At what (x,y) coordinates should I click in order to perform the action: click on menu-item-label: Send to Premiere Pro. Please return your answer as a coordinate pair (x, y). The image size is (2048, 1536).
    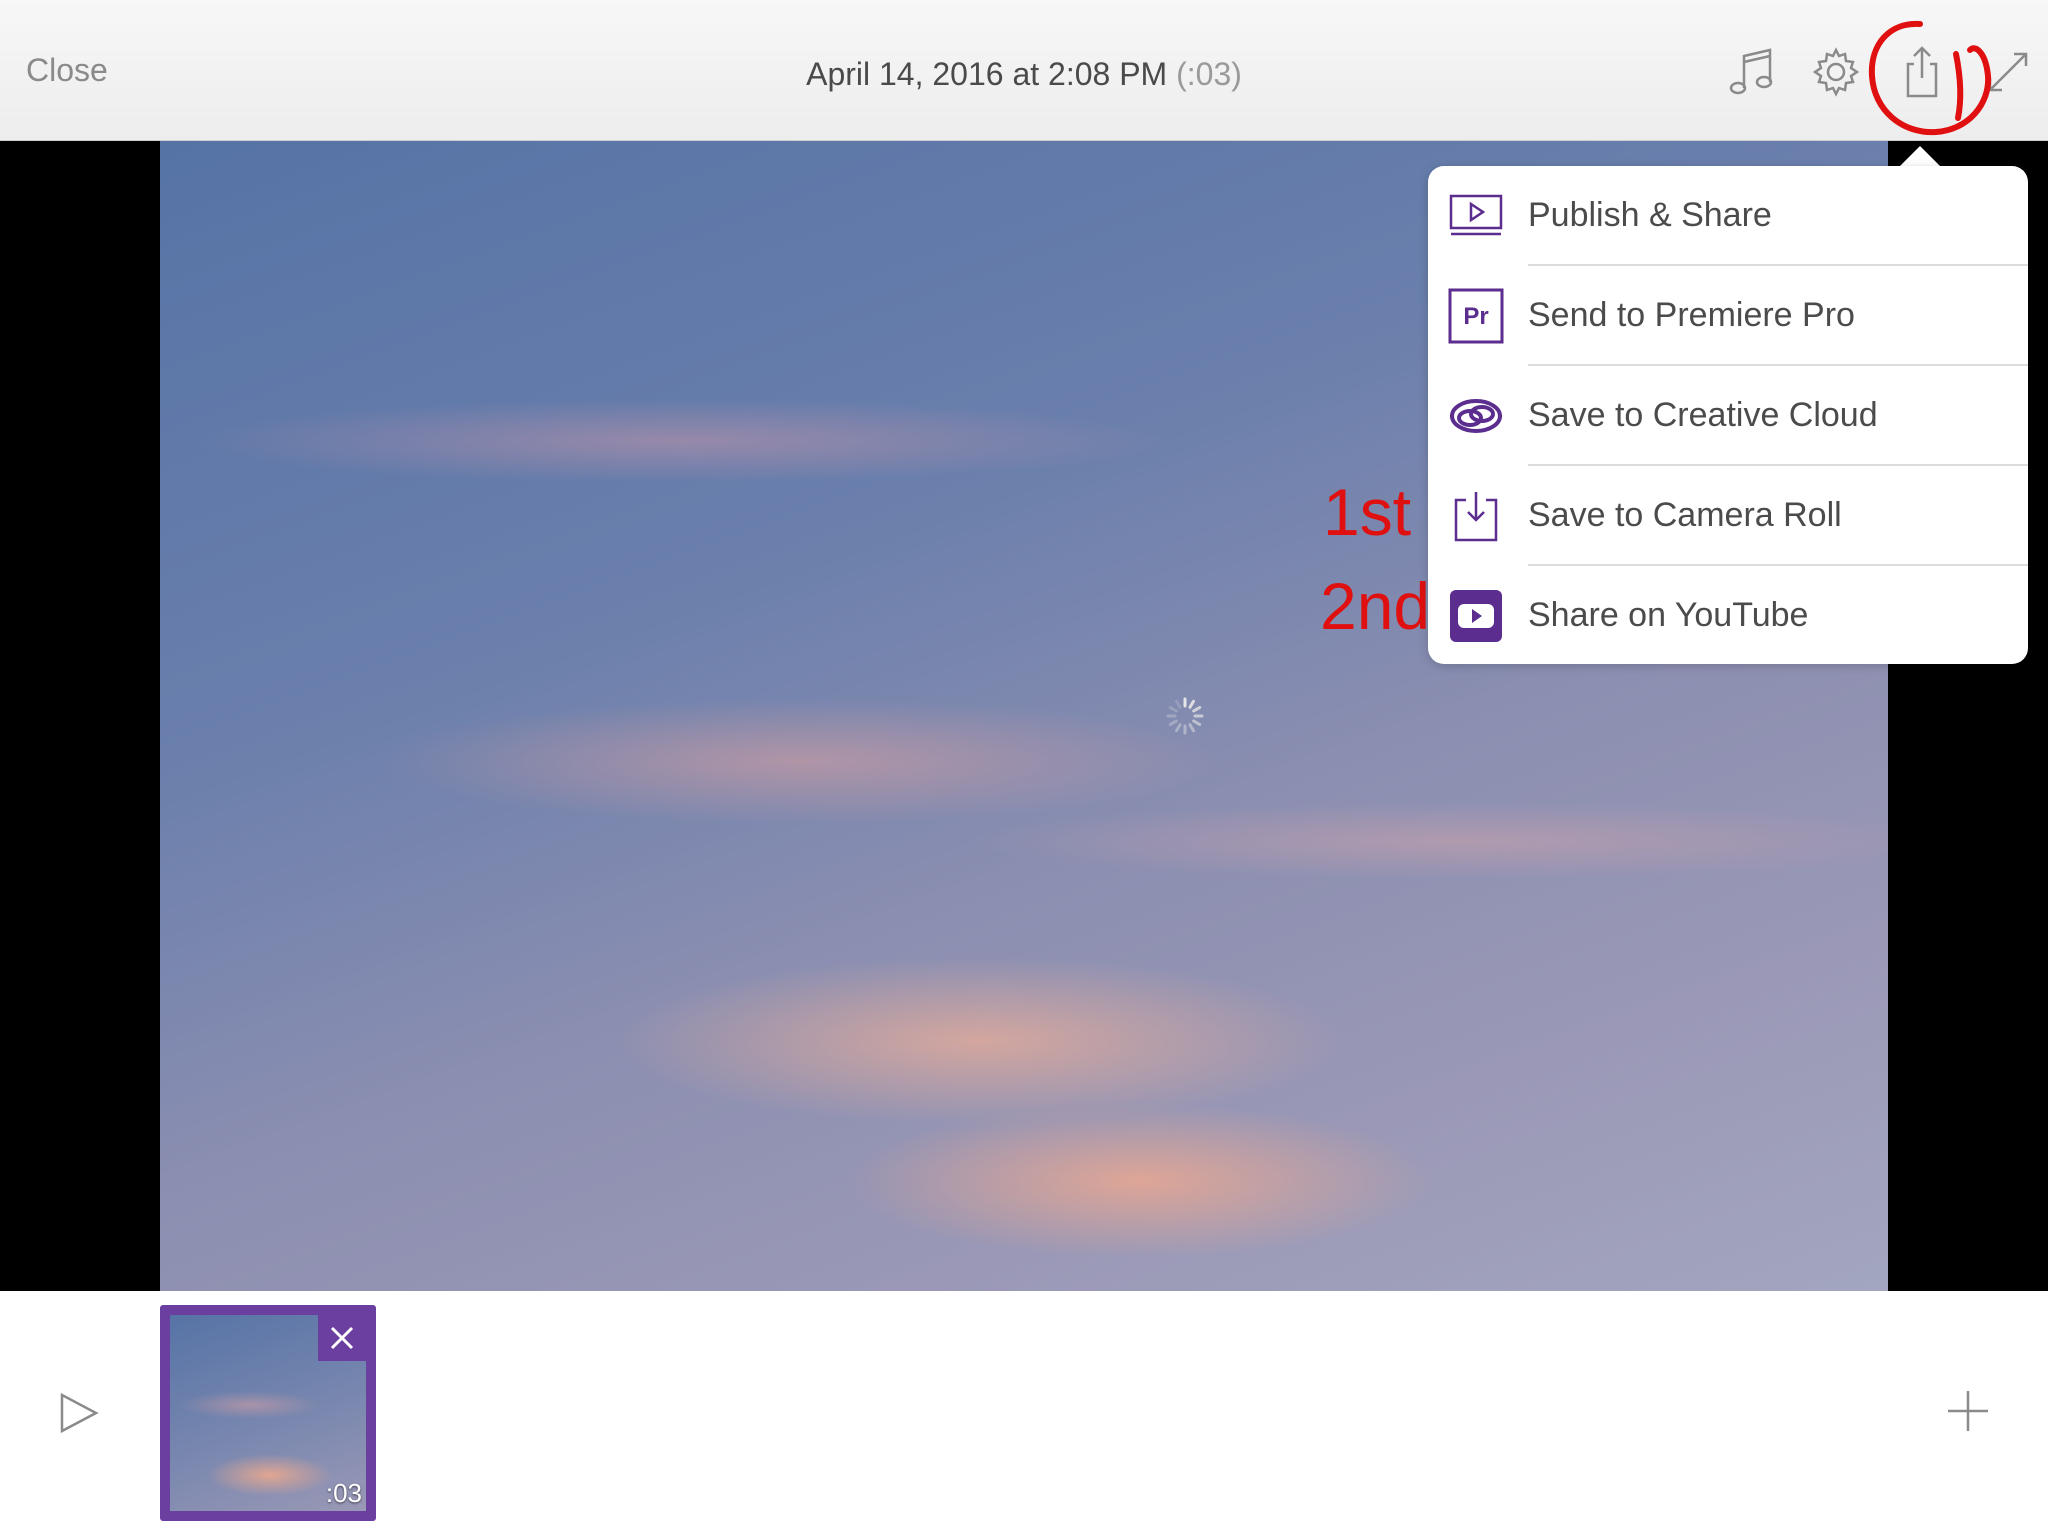
    Looking at the image, I should click on (1691, 315).